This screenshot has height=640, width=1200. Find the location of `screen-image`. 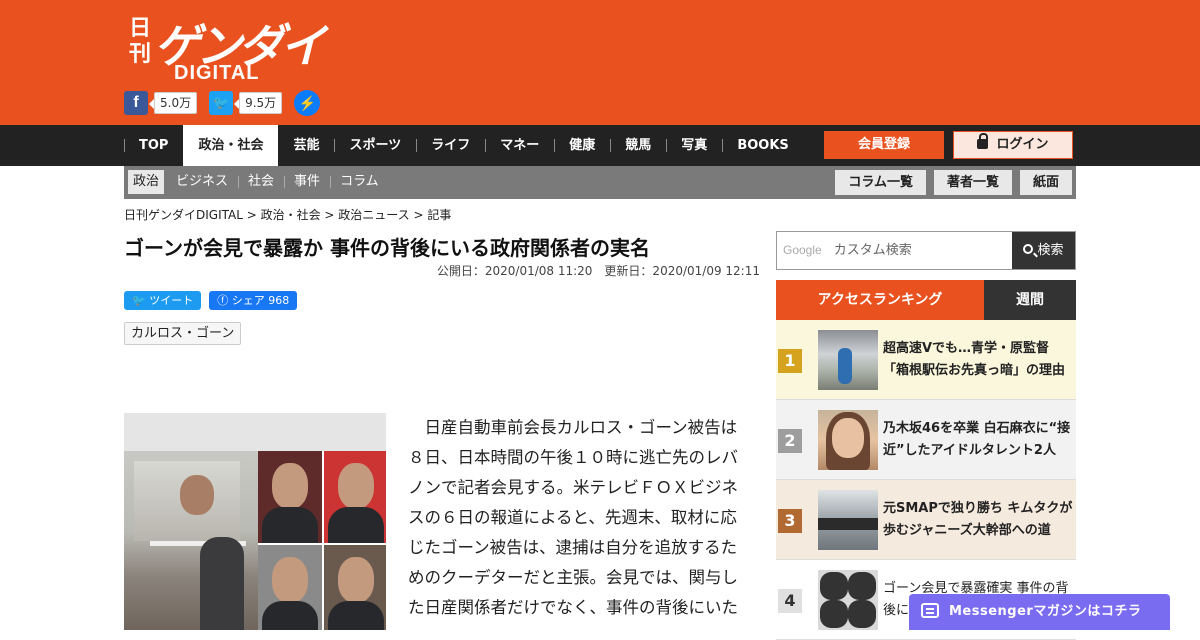

screen-image is located at coordinates (190, 503).